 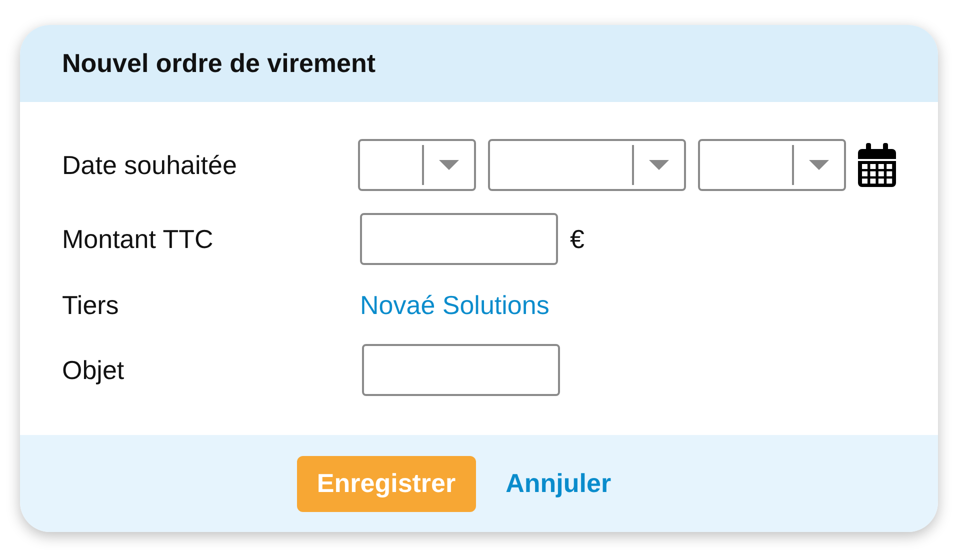 What do you see at coordinates (91, 305) in the screenshot?
I see `field-label: Tiers` at bounding box center [91, 305].